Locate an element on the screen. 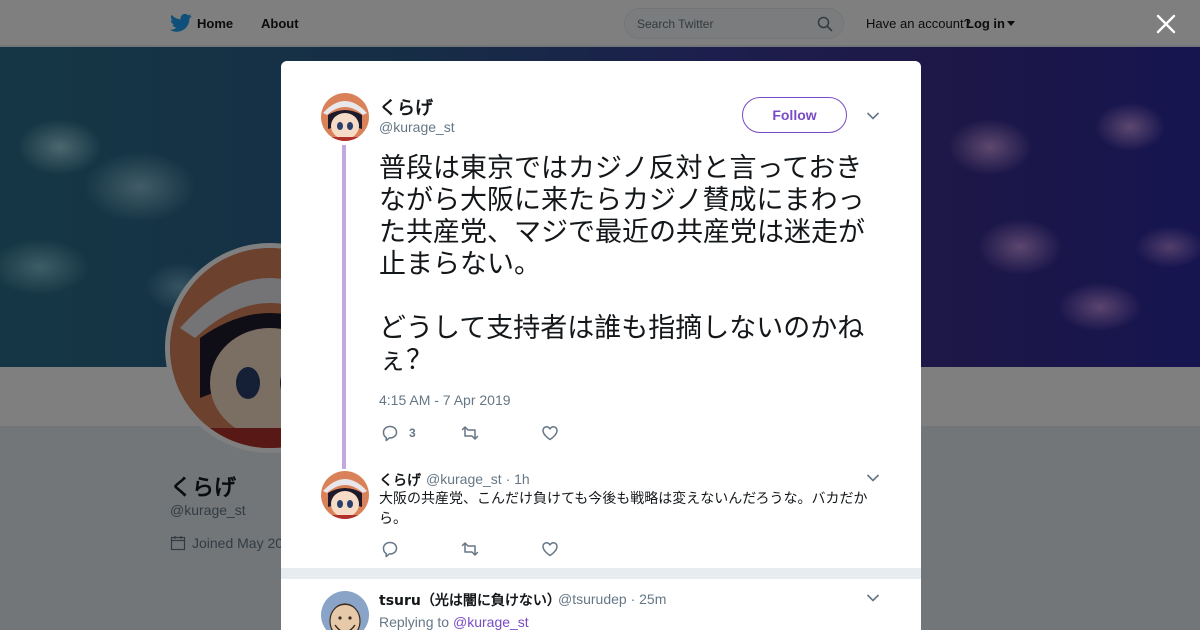  close-icon is located at coordinates (1166, 24).